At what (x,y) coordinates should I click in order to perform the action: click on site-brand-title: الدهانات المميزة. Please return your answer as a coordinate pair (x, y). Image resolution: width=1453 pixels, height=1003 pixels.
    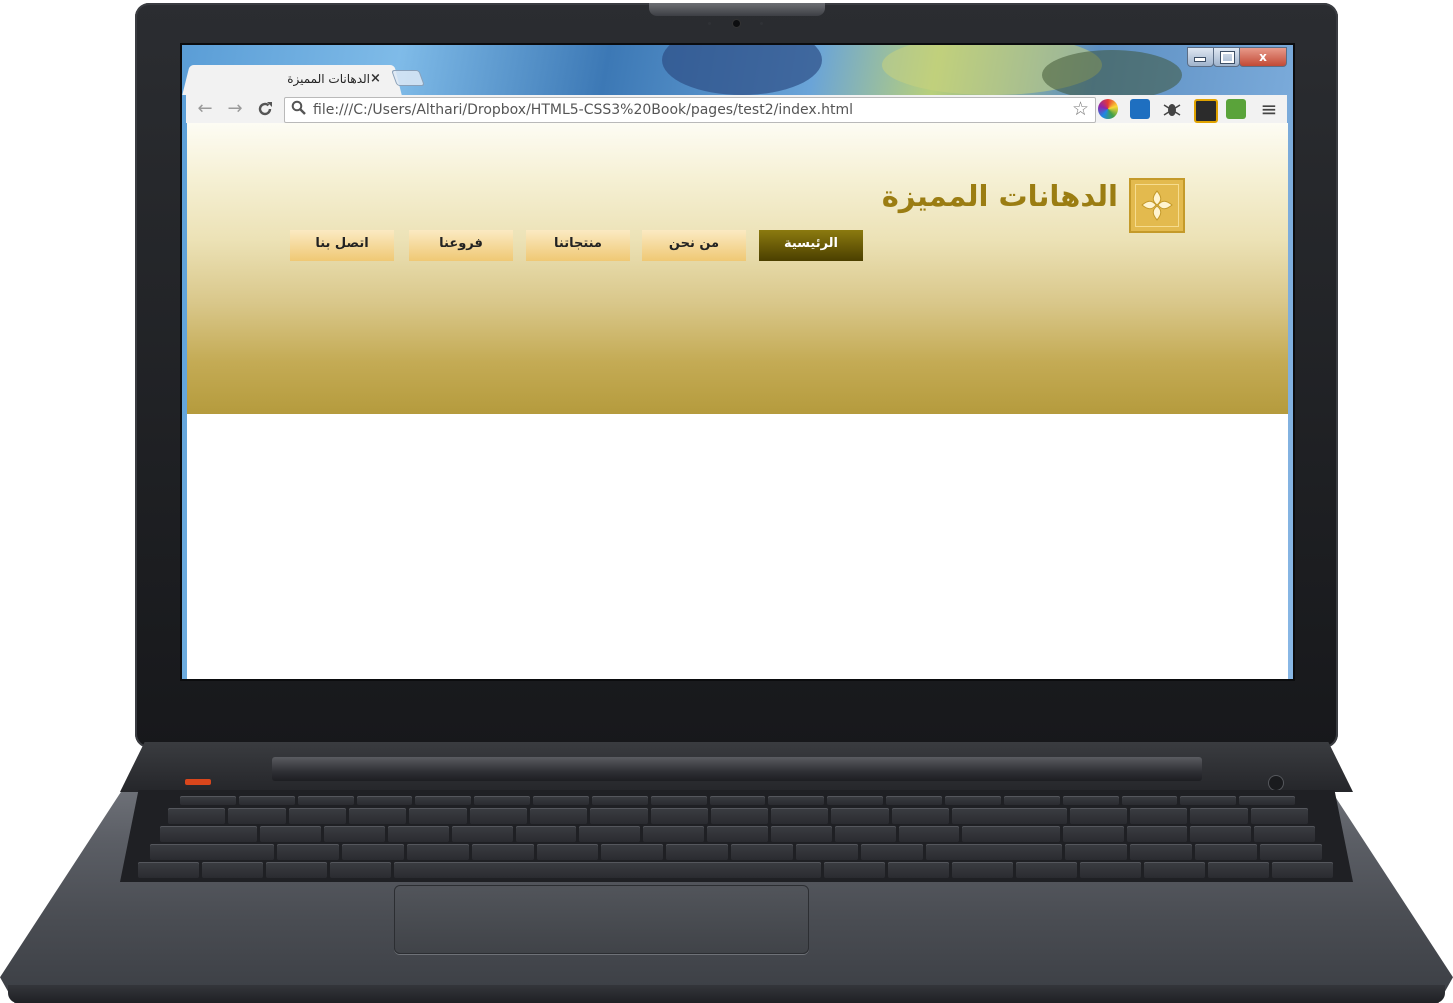
    Looking at the image, I should click on (999, 196).